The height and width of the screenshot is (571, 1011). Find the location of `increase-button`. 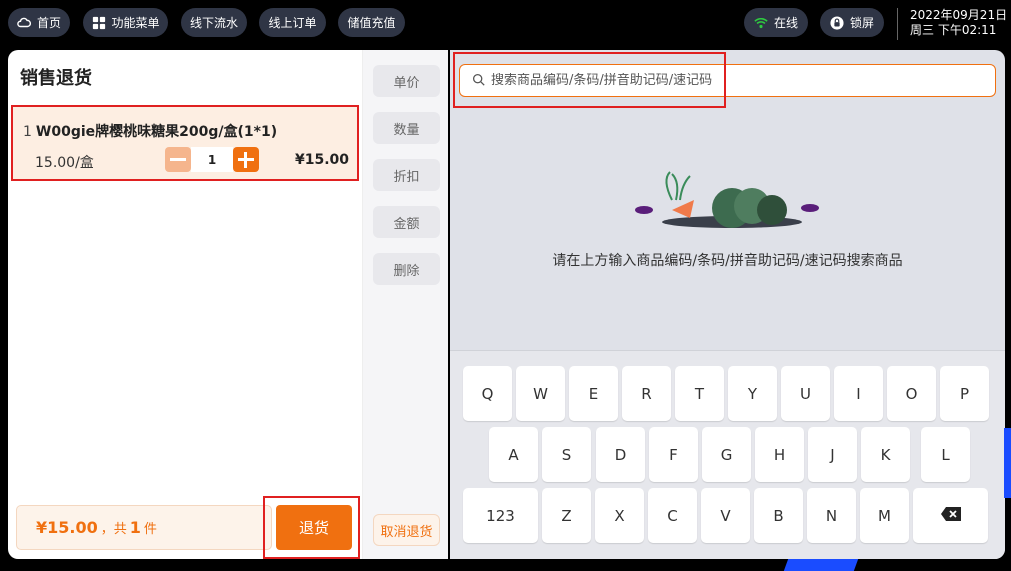

increase-button is located at coordinates (246, 159).